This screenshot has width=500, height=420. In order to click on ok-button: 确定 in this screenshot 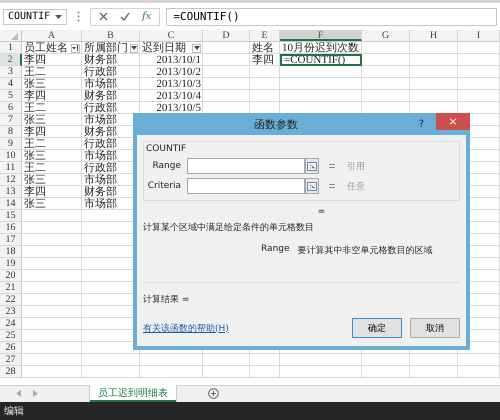, I will do `click(377, 328)`.